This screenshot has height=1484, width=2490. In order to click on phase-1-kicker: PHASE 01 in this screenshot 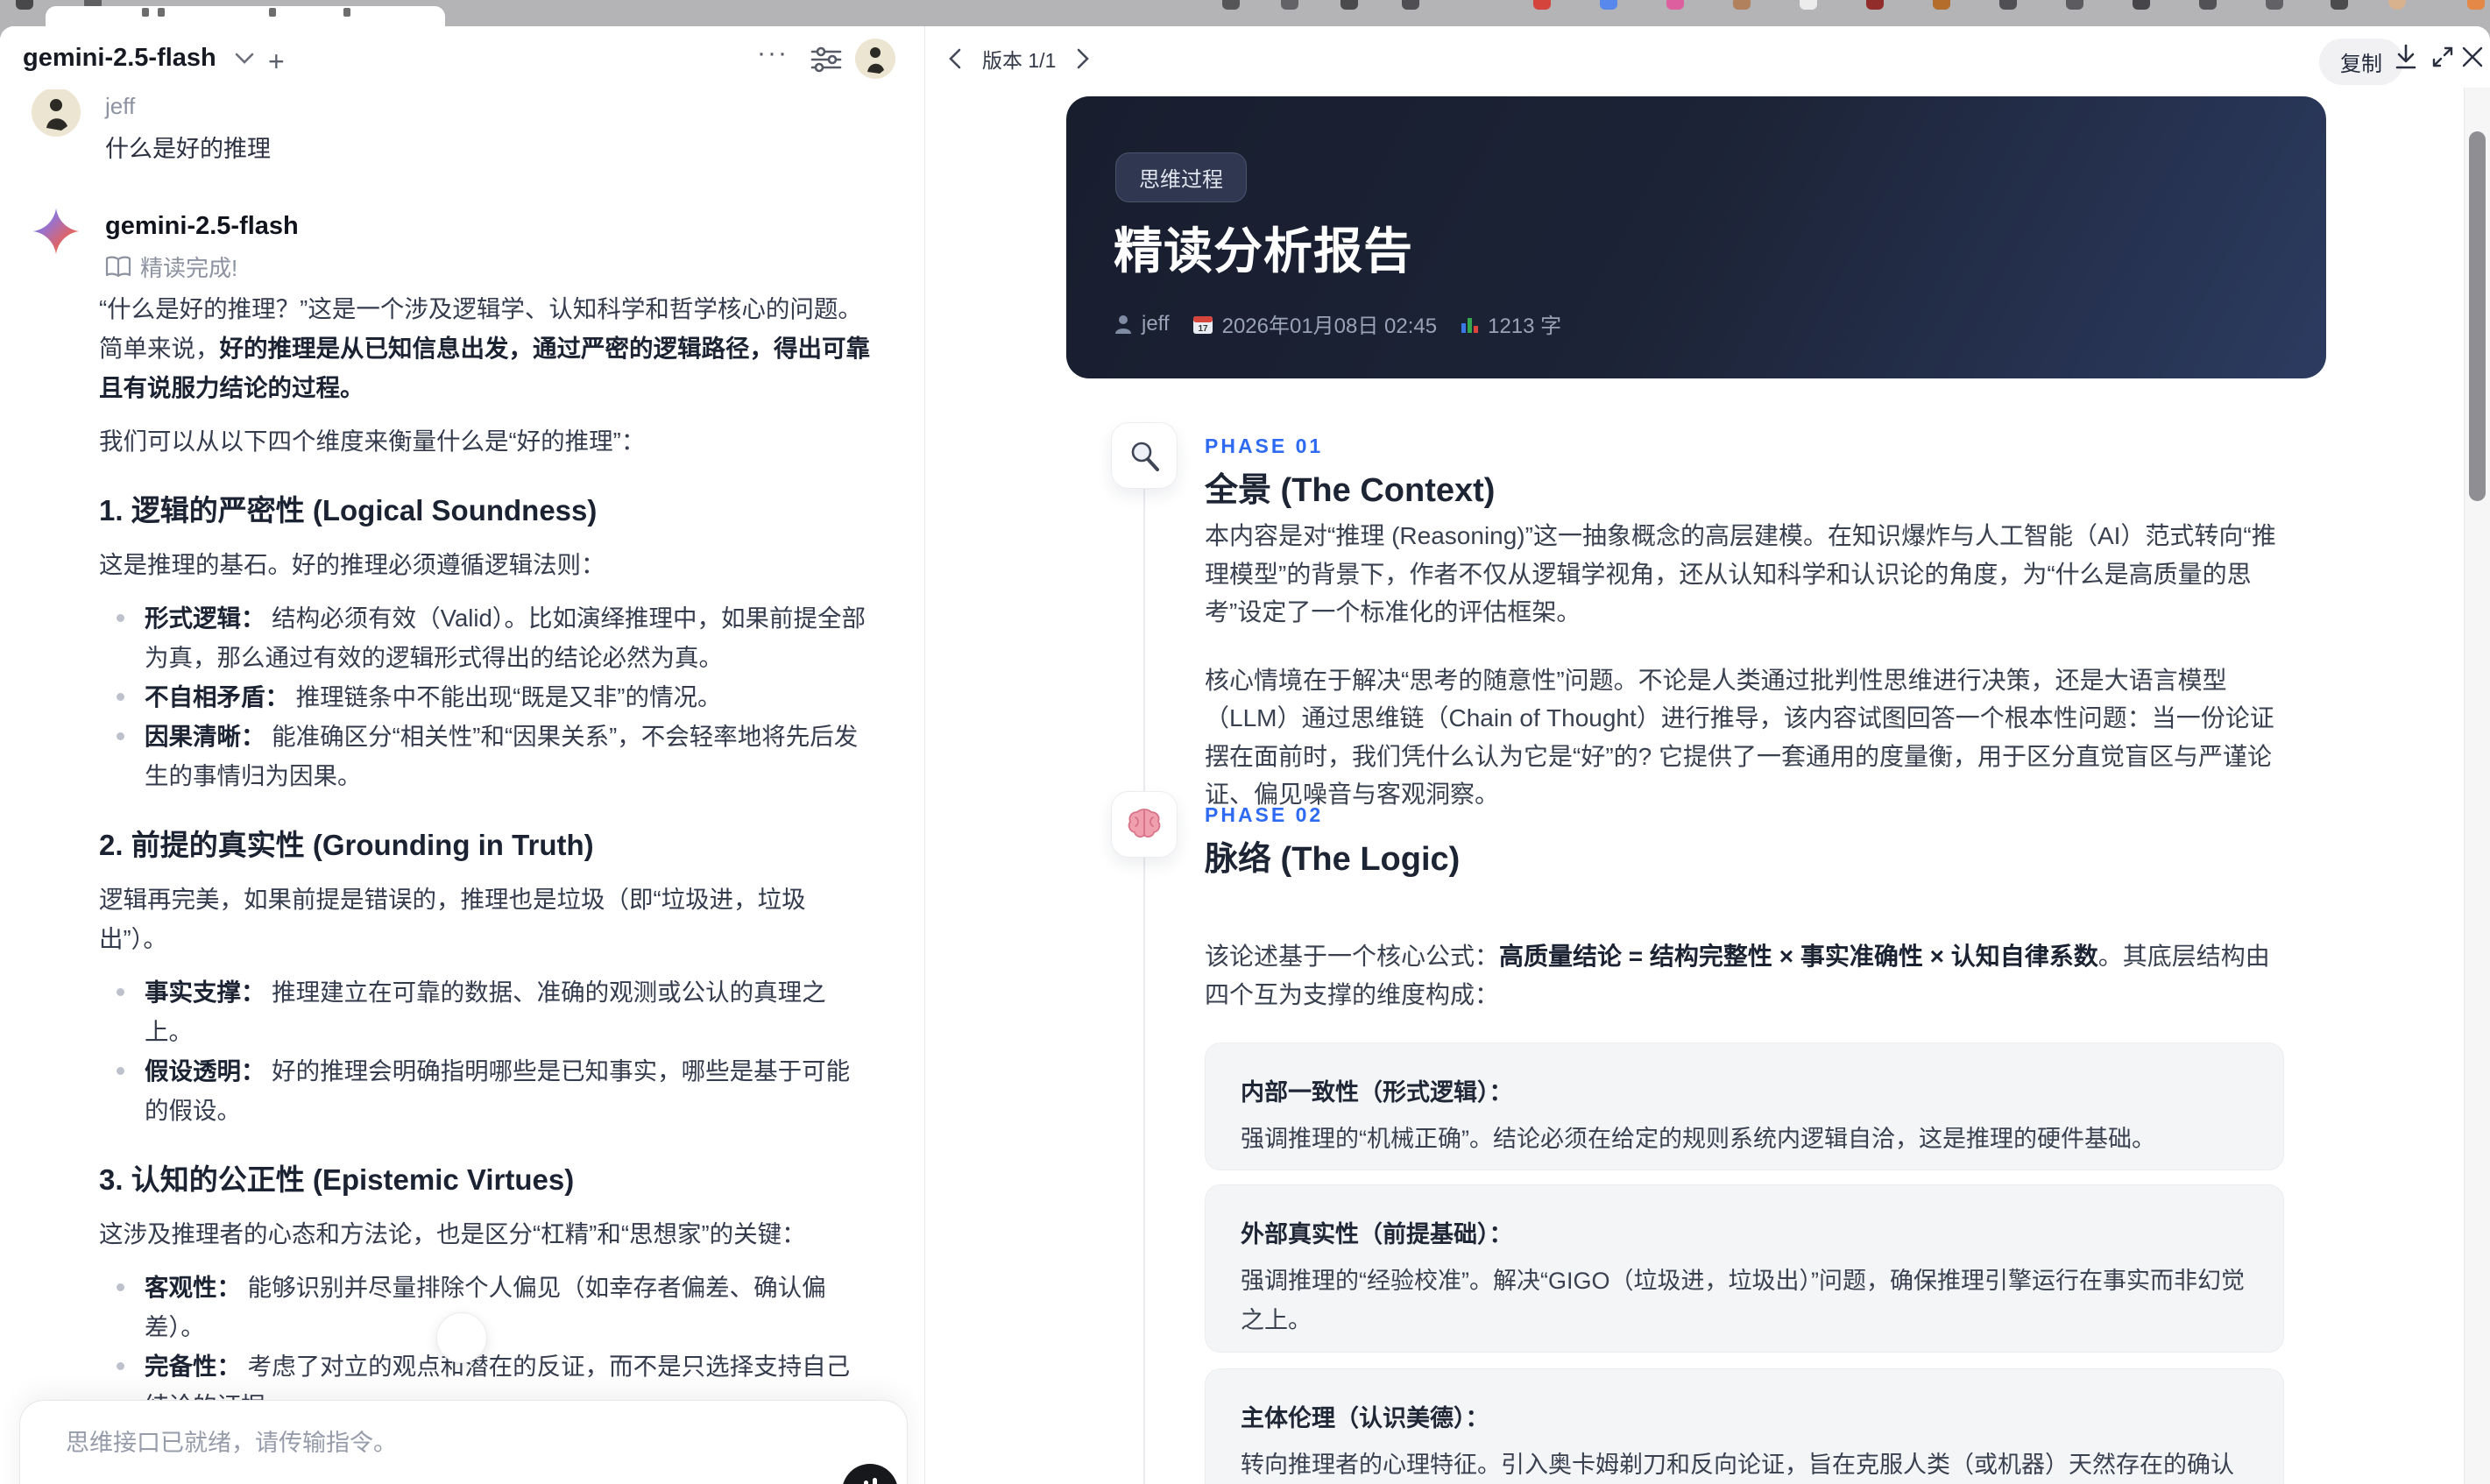, I will do `click(1264, 446)`.